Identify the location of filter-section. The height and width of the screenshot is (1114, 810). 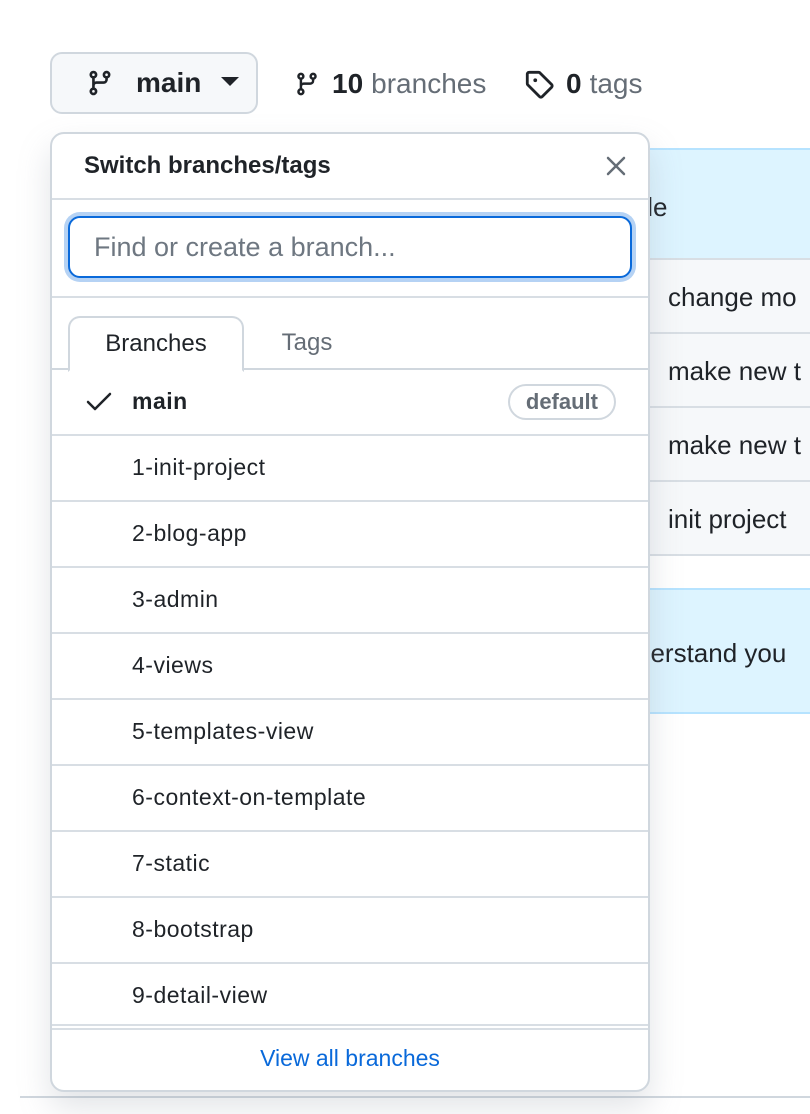
(350, 249).